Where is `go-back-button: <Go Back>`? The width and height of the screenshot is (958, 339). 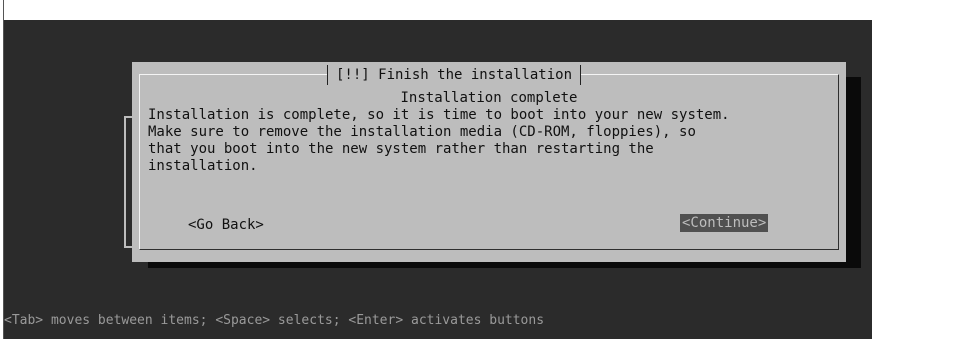
go-back-button: <Go Back> is located at coordinates (226, 225).